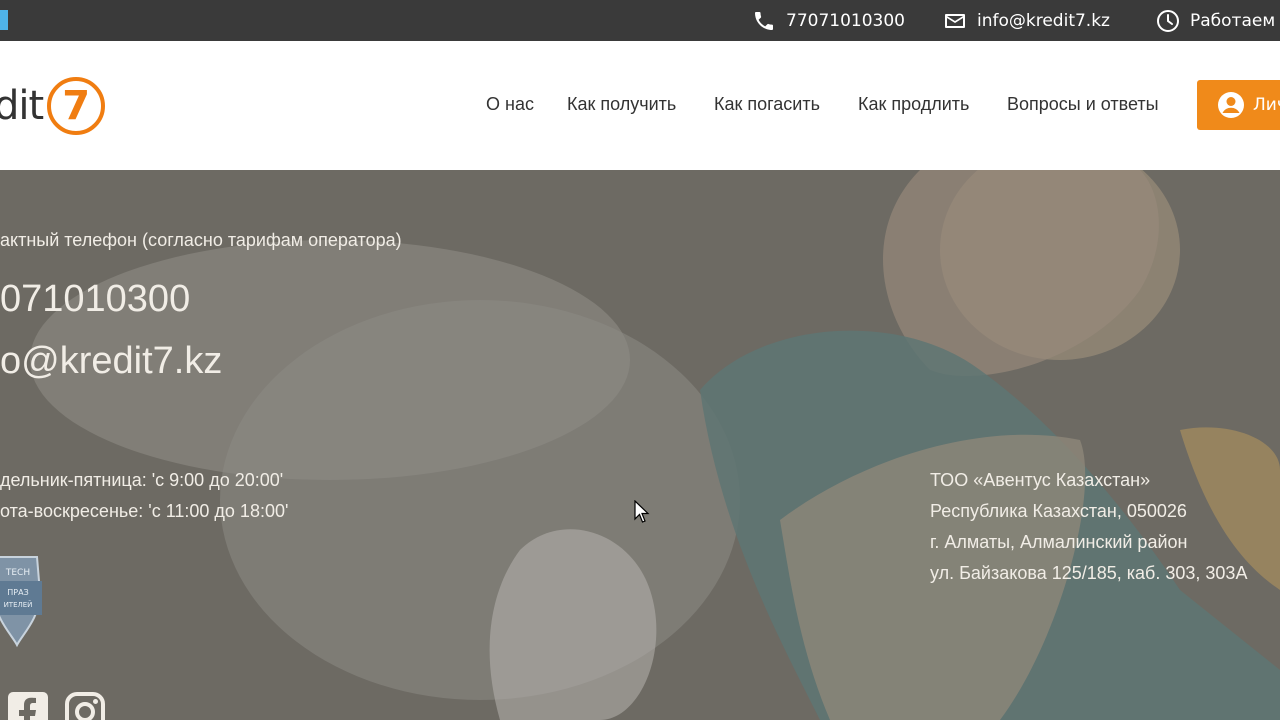 The width and height of the screenshot is (1280, 720). What do you see at coordinates (85, 706) in the screenshot?
I see `instagram-icon` at bounding box center [85, 706].